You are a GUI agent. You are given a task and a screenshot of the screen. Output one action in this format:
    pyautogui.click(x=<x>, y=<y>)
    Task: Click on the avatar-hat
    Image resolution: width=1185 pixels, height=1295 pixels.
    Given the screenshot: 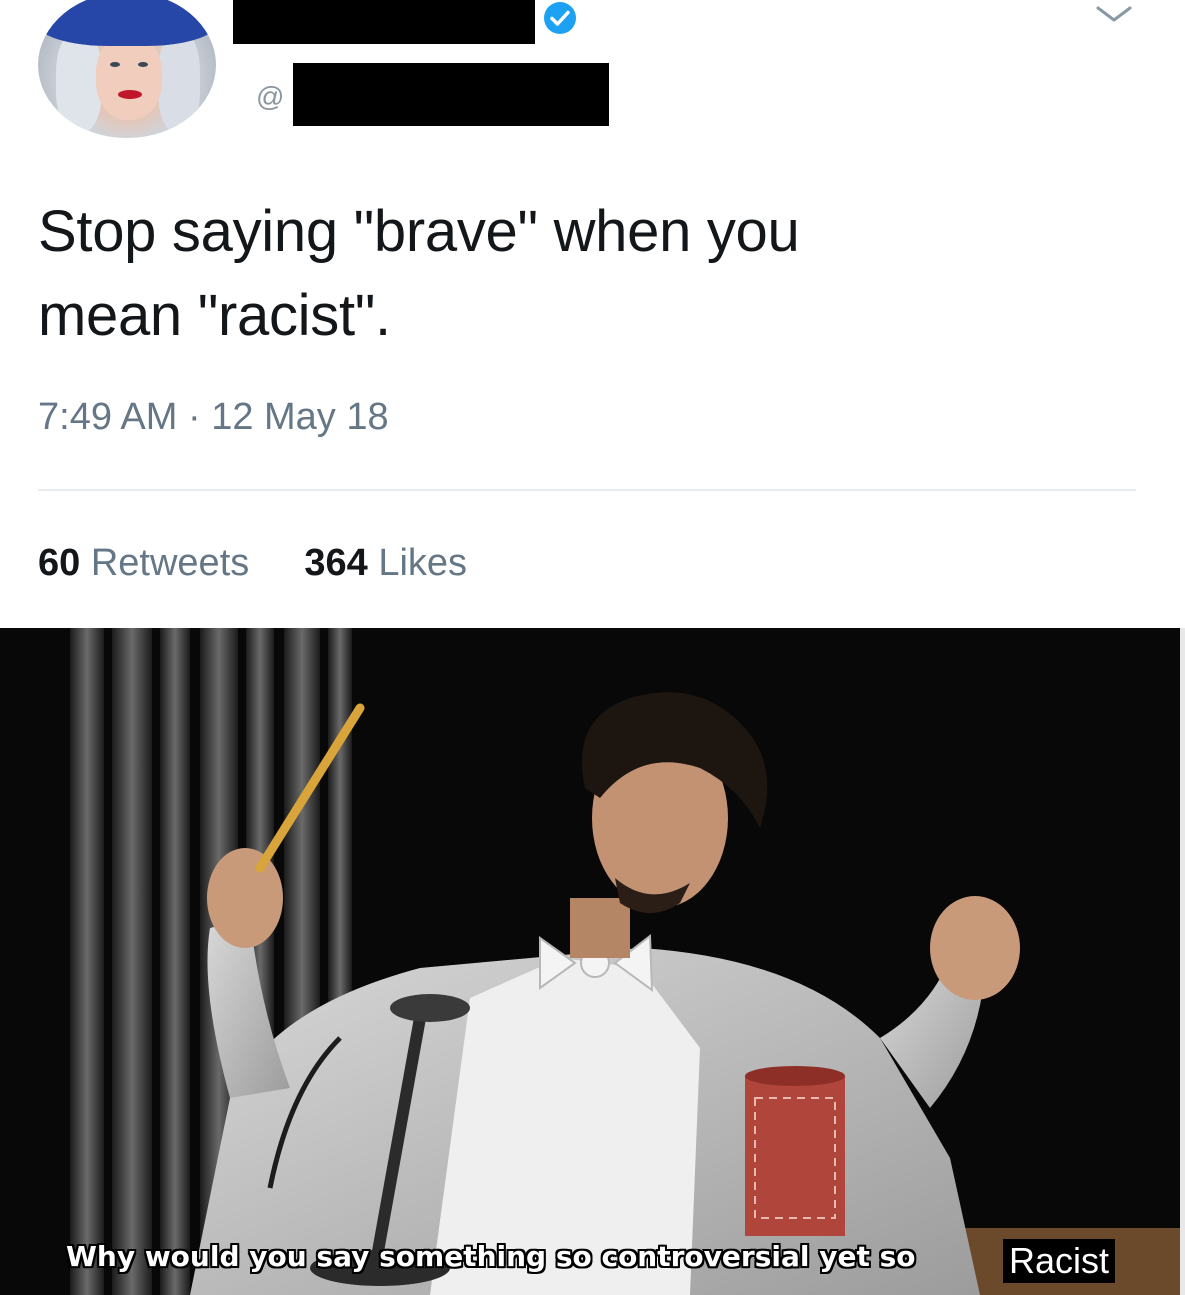 What is the action you would take?
    pyautogui.click(x=127, y=23)
    